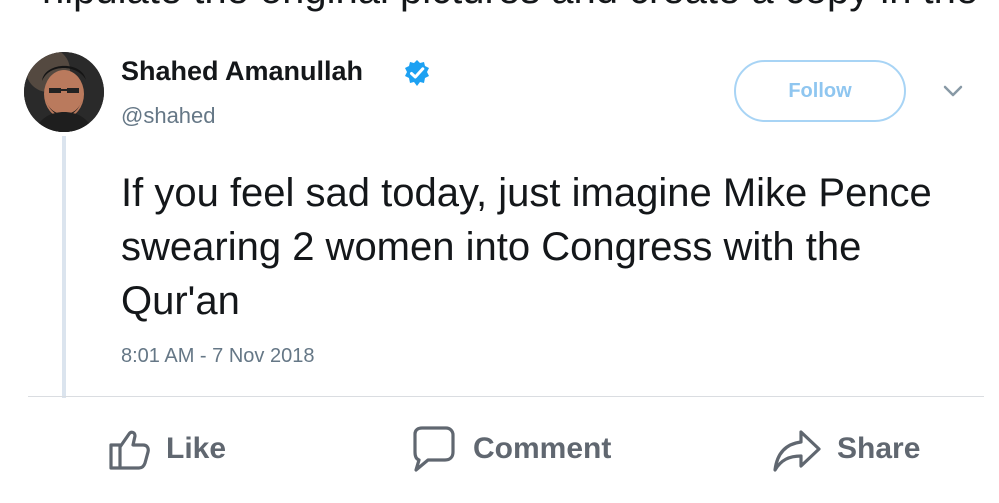  I want to click on comment-button: Comment, so click(509, 449).